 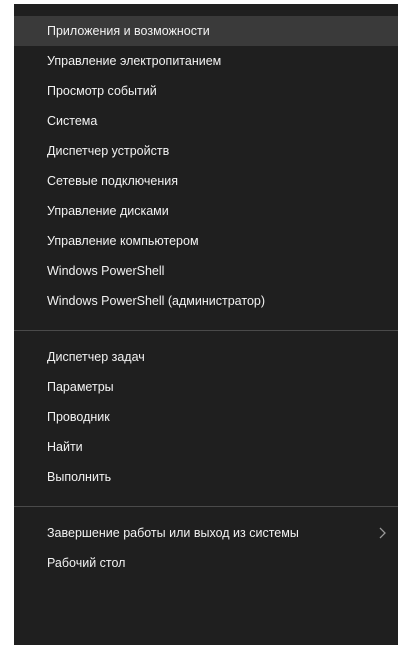 I want to click on menu-item-desktop: Рабочий стол, so click(x=206, y=563).